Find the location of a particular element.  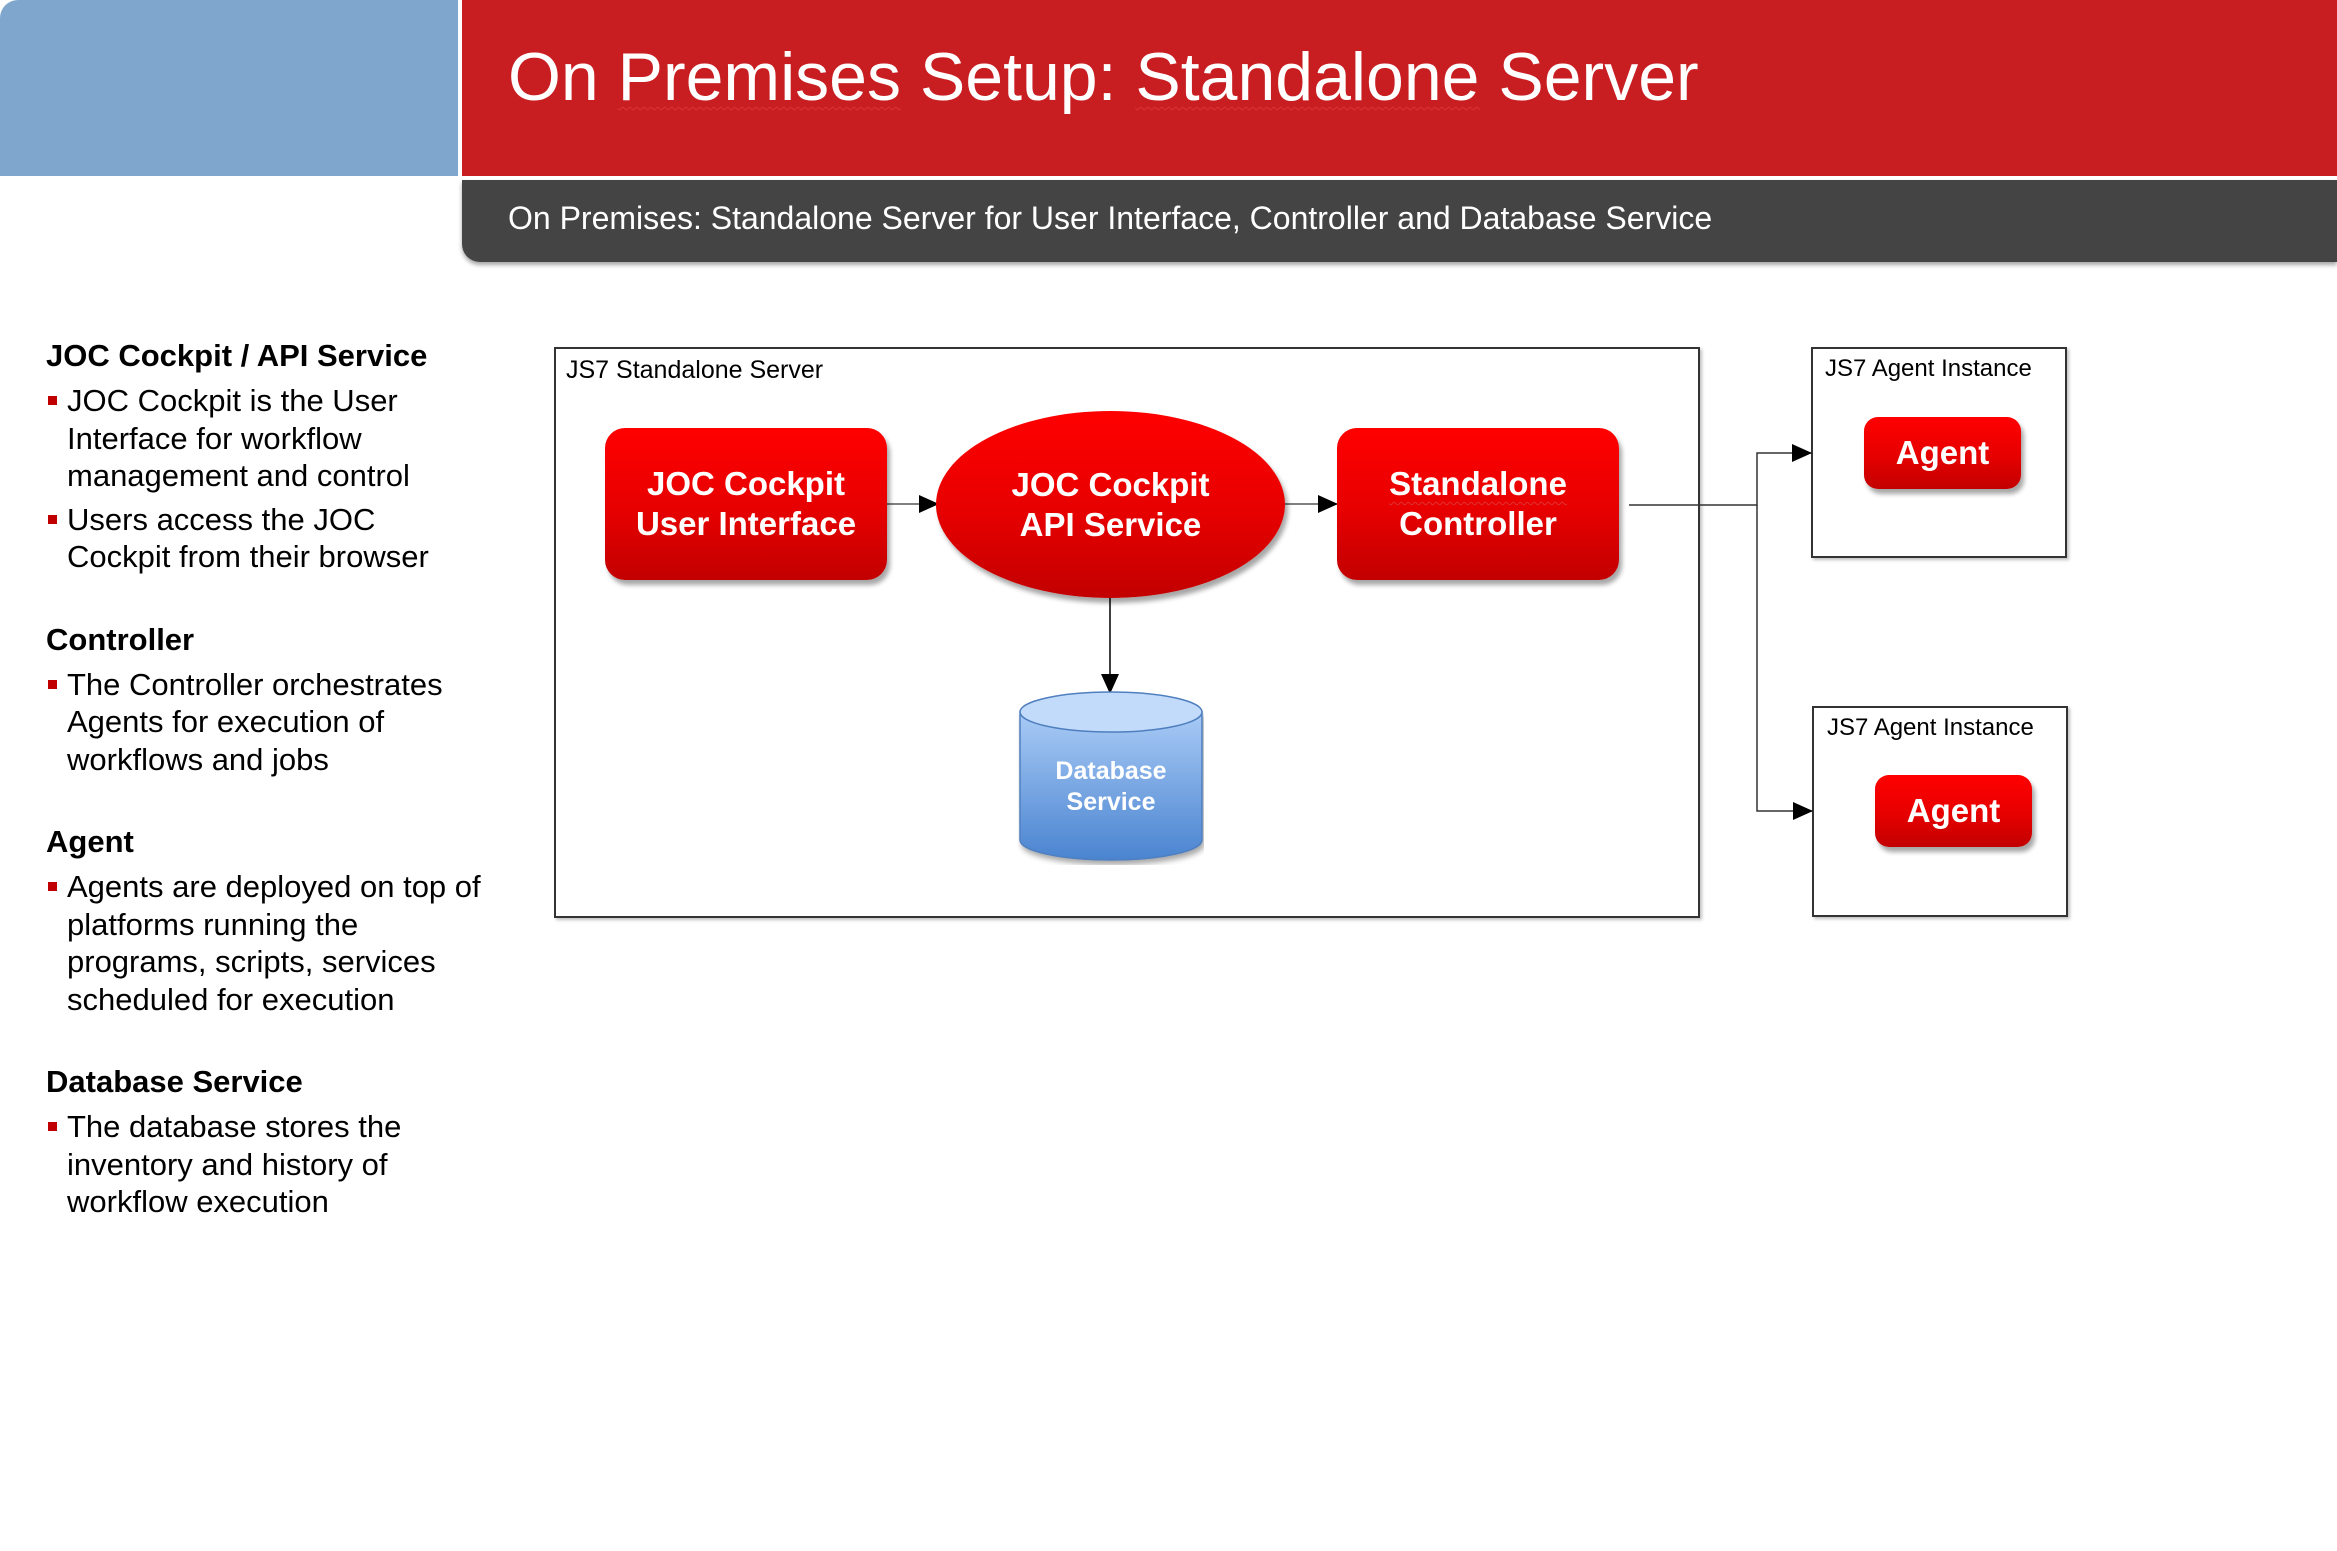

section-heading: Database Service is located at coordinates (174, 1081).